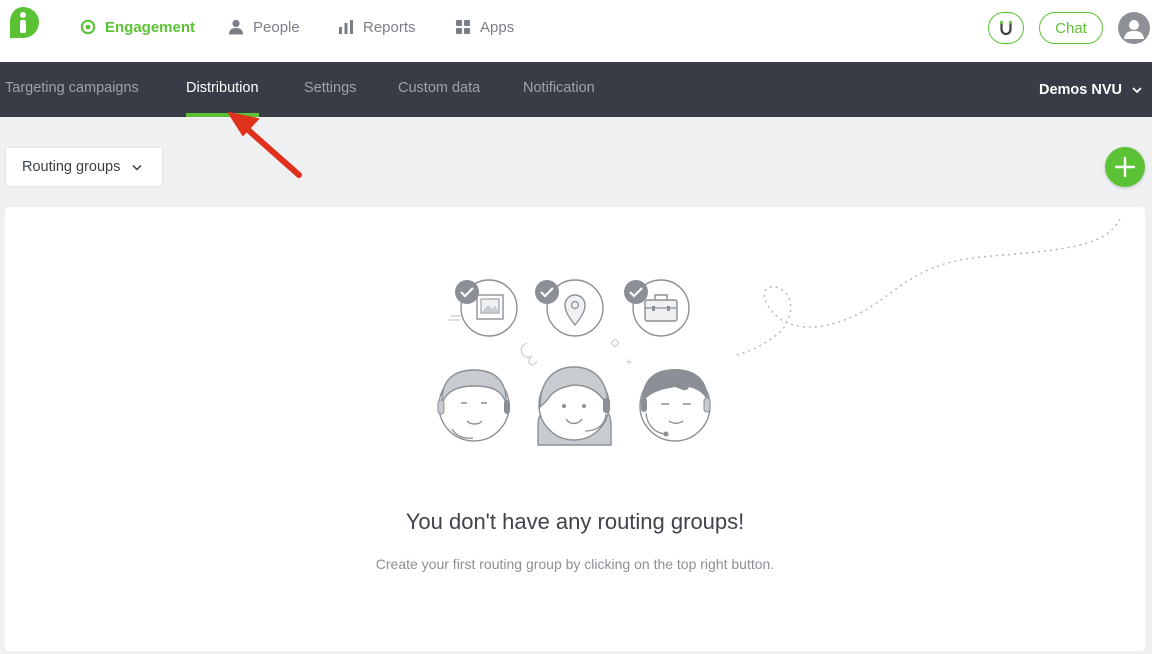 This screenshot has width=1152, height=654. I want to click on routing-groups-label: Routing groups, so click(71, 167).